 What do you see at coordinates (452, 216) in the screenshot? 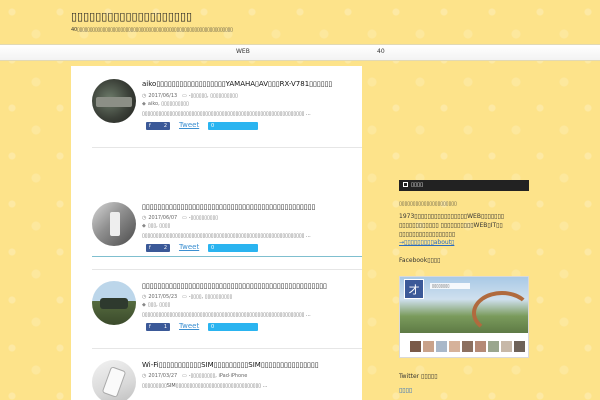
I see `profile-text-line1: 1973▯▯▯▯▯▯▯▯▯▯▯▯▯▯▯▯WEB▯▯▯▯▯▯▯` at bounding box center [452, 216].